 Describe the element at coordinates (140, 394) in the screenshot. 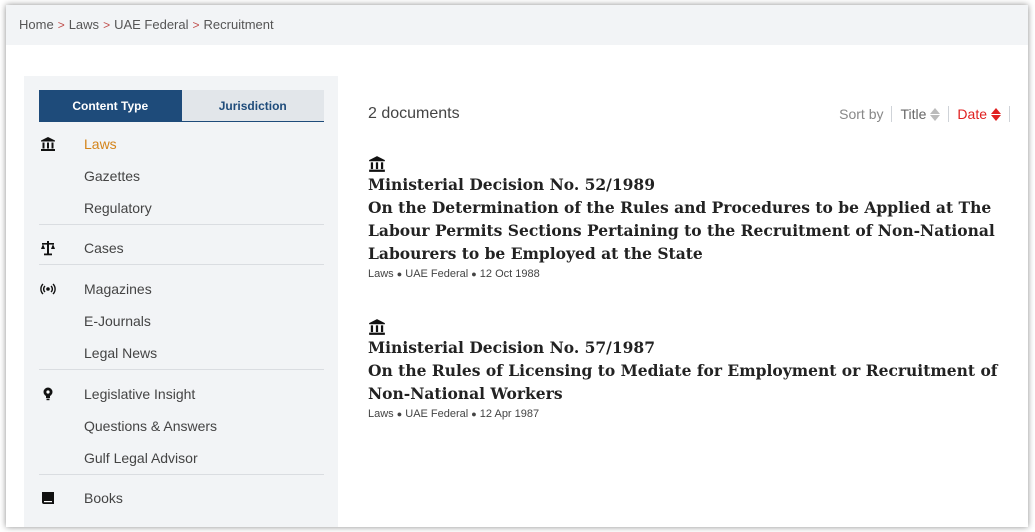

I see `sidebar-item-label: Legislative Insight` at that location.